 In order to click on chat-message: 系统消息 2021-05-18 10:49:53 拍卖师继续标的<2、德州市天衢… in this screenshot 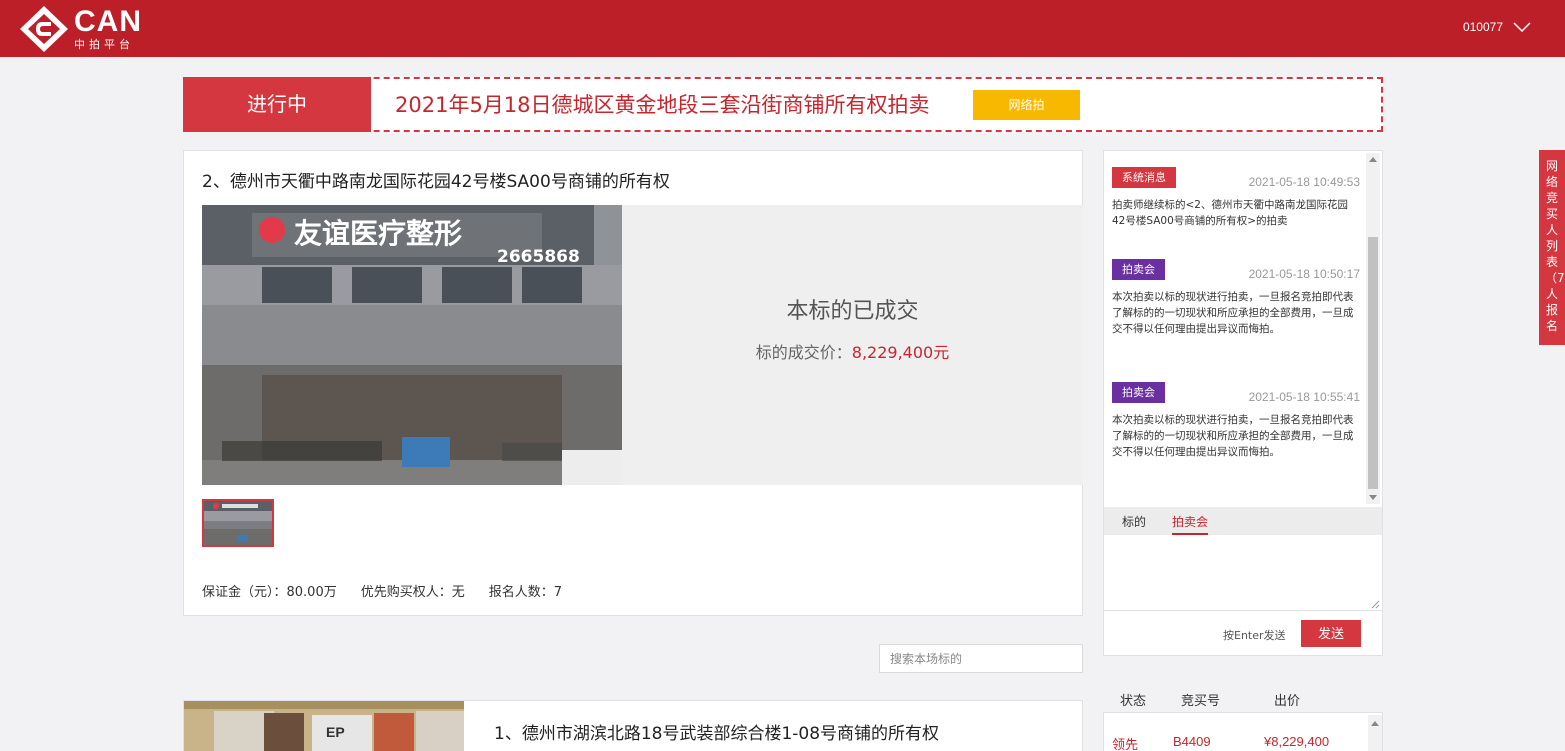, I will do `click(1236, 198)`.